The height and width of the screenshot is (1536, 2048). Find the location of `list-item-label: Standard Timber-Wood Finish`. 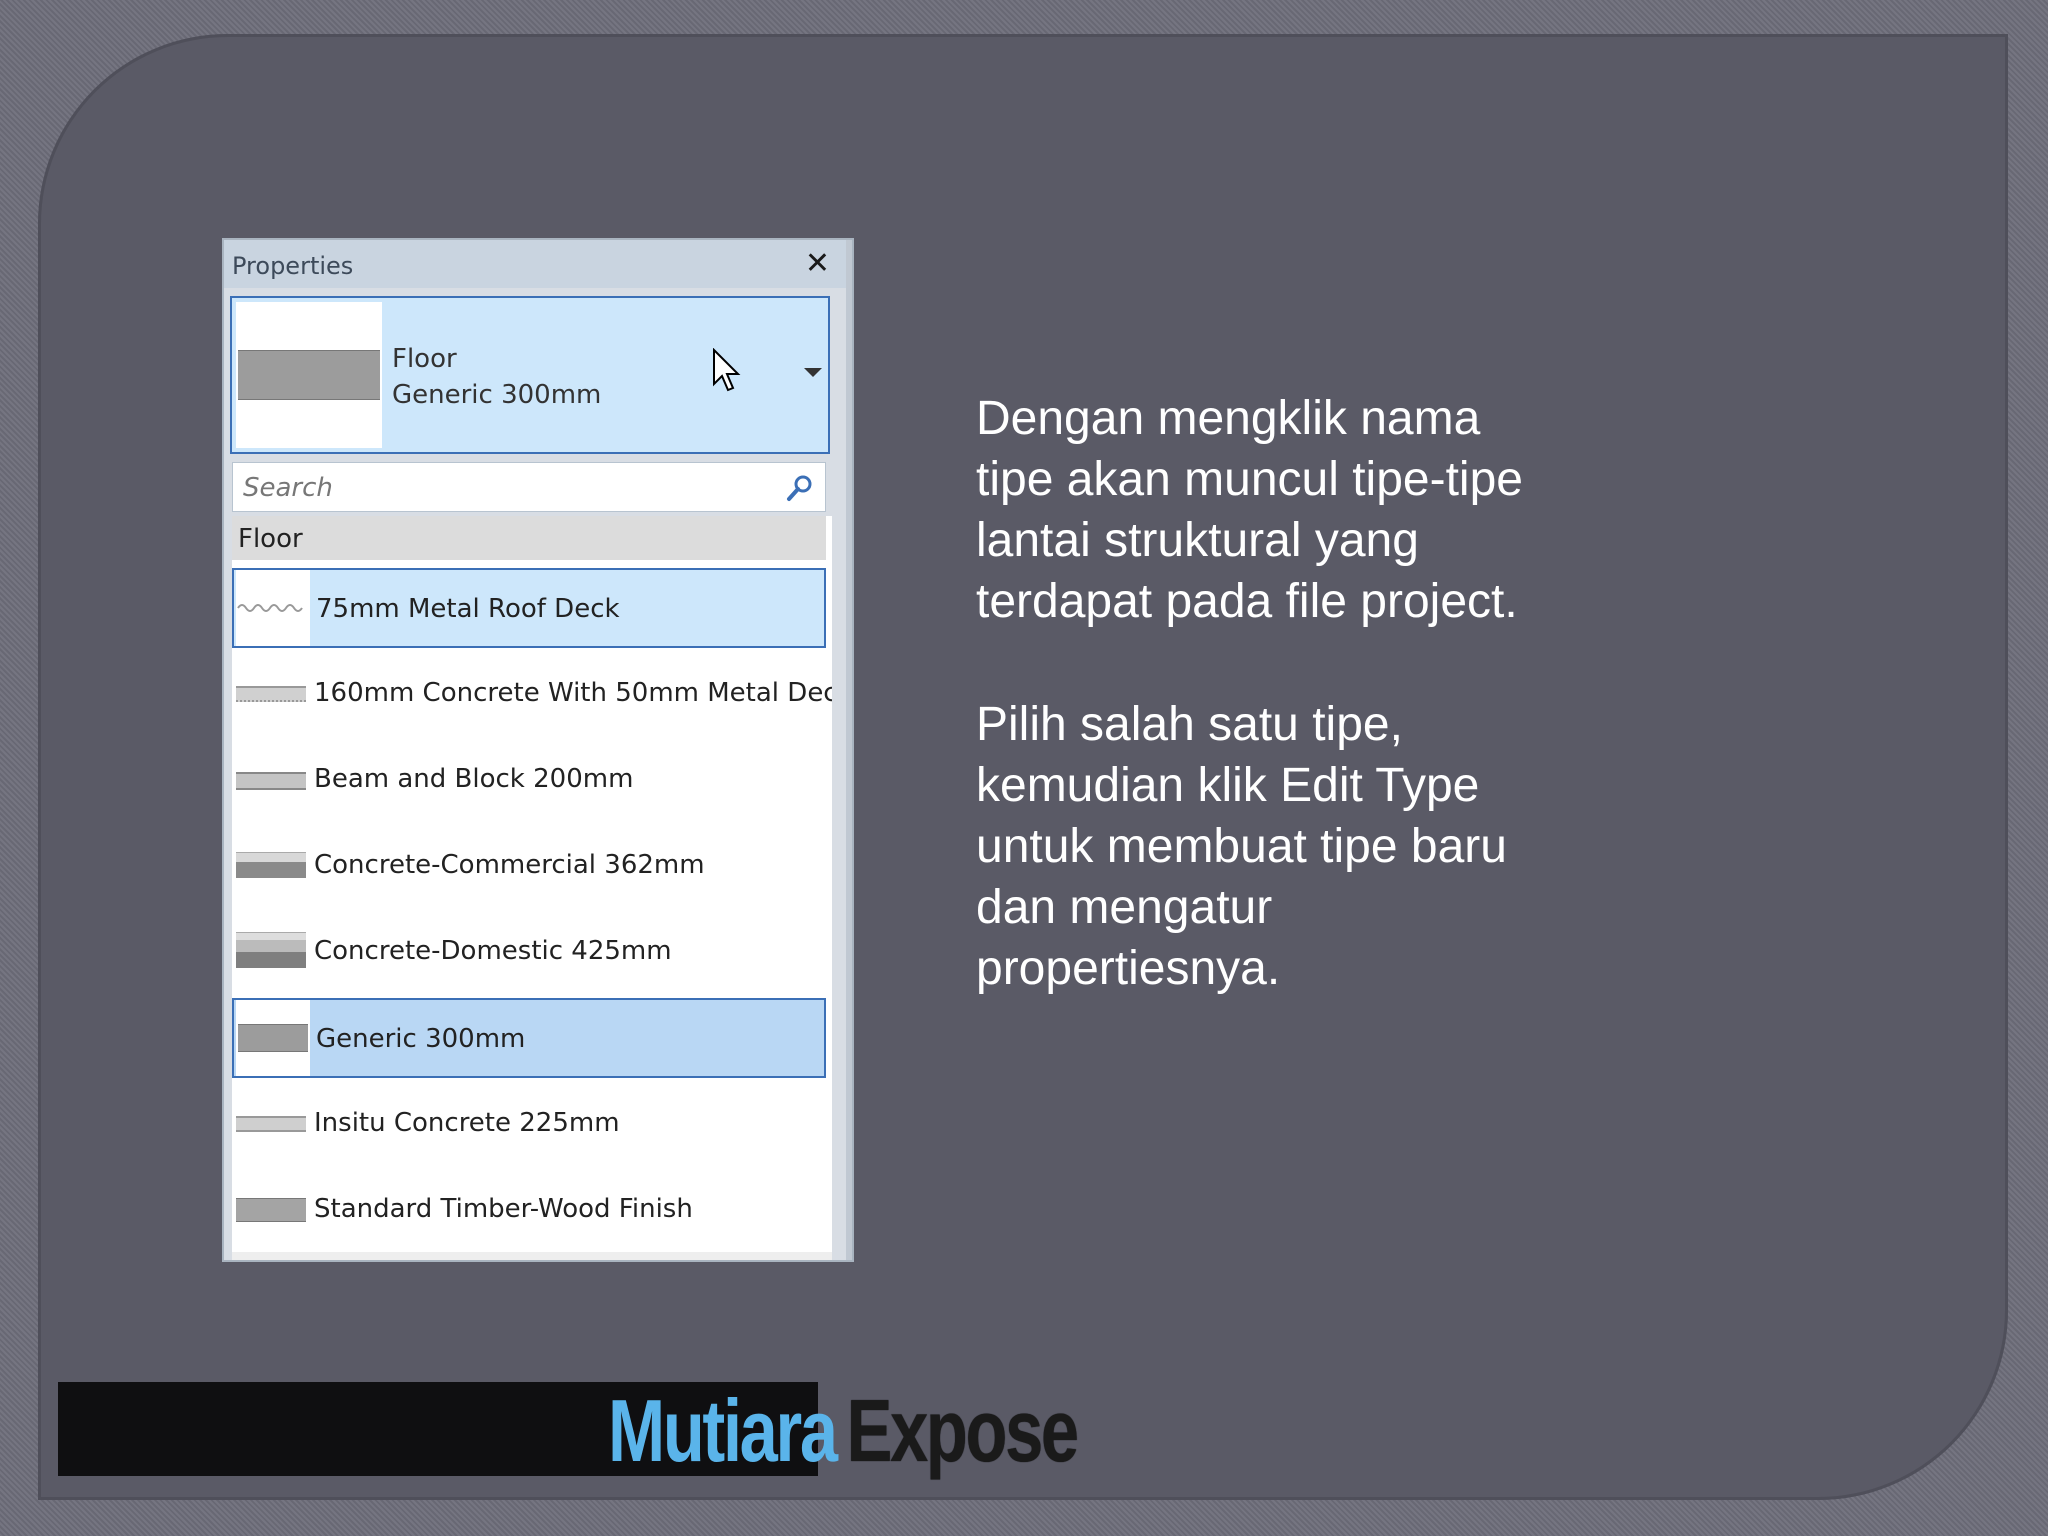

list-item-label: Standard Timber-Wood Finish is located at coordinates (503, 1209).